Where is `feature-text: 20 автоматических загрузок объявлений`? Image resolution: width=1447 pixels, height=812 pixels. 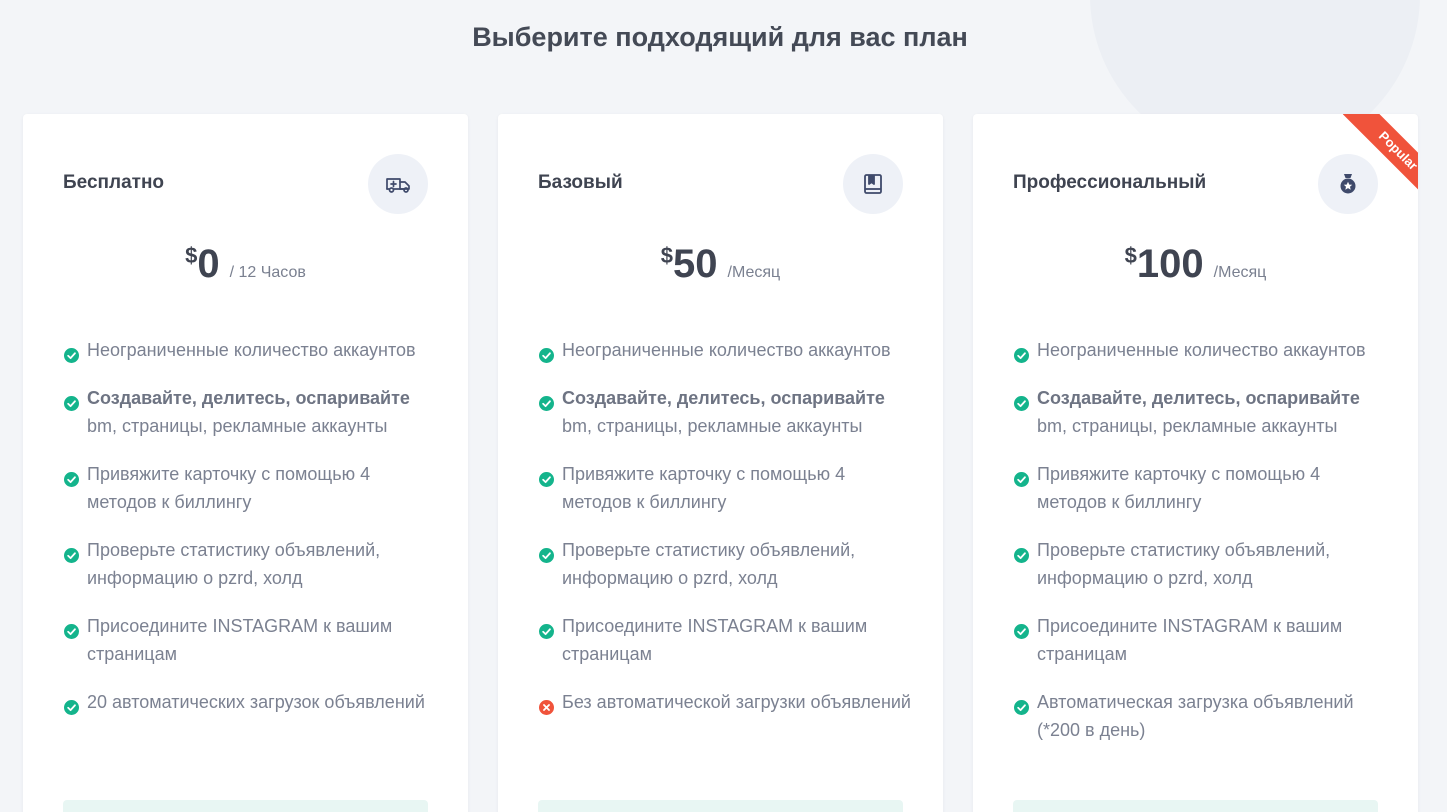
feature-text: 20 автоматических загрузок объявлений is located at coordinates (256, 702).